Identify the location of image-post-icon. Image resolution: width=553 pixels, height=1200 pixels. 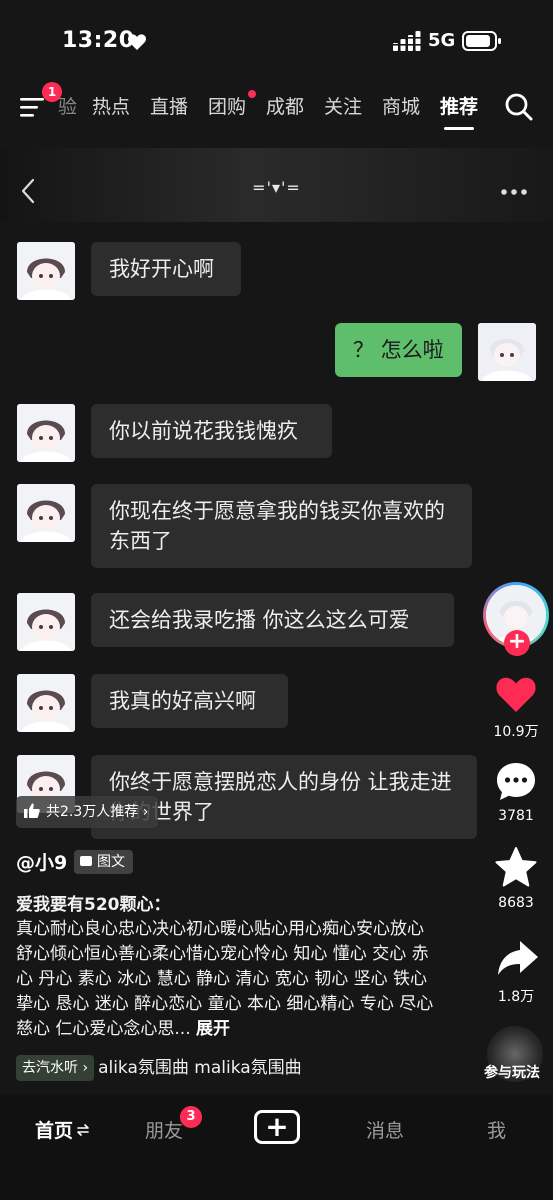
(86, 861).